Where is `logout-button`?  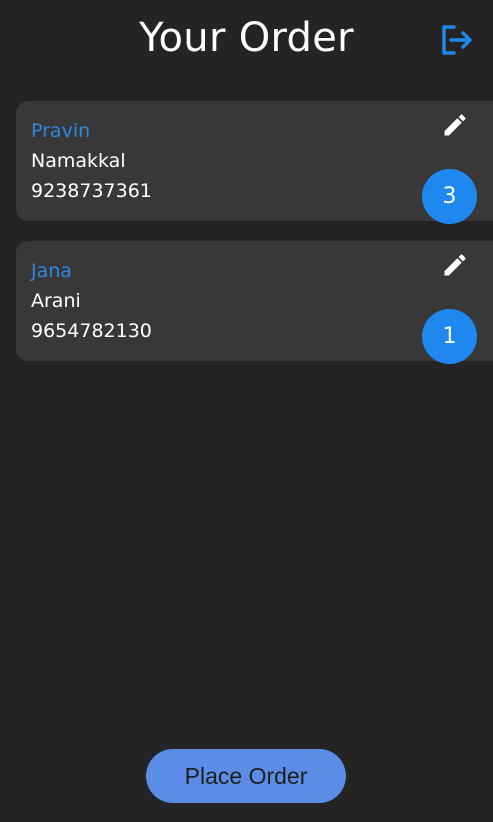 logout-button is located at coordinates (456, 40).